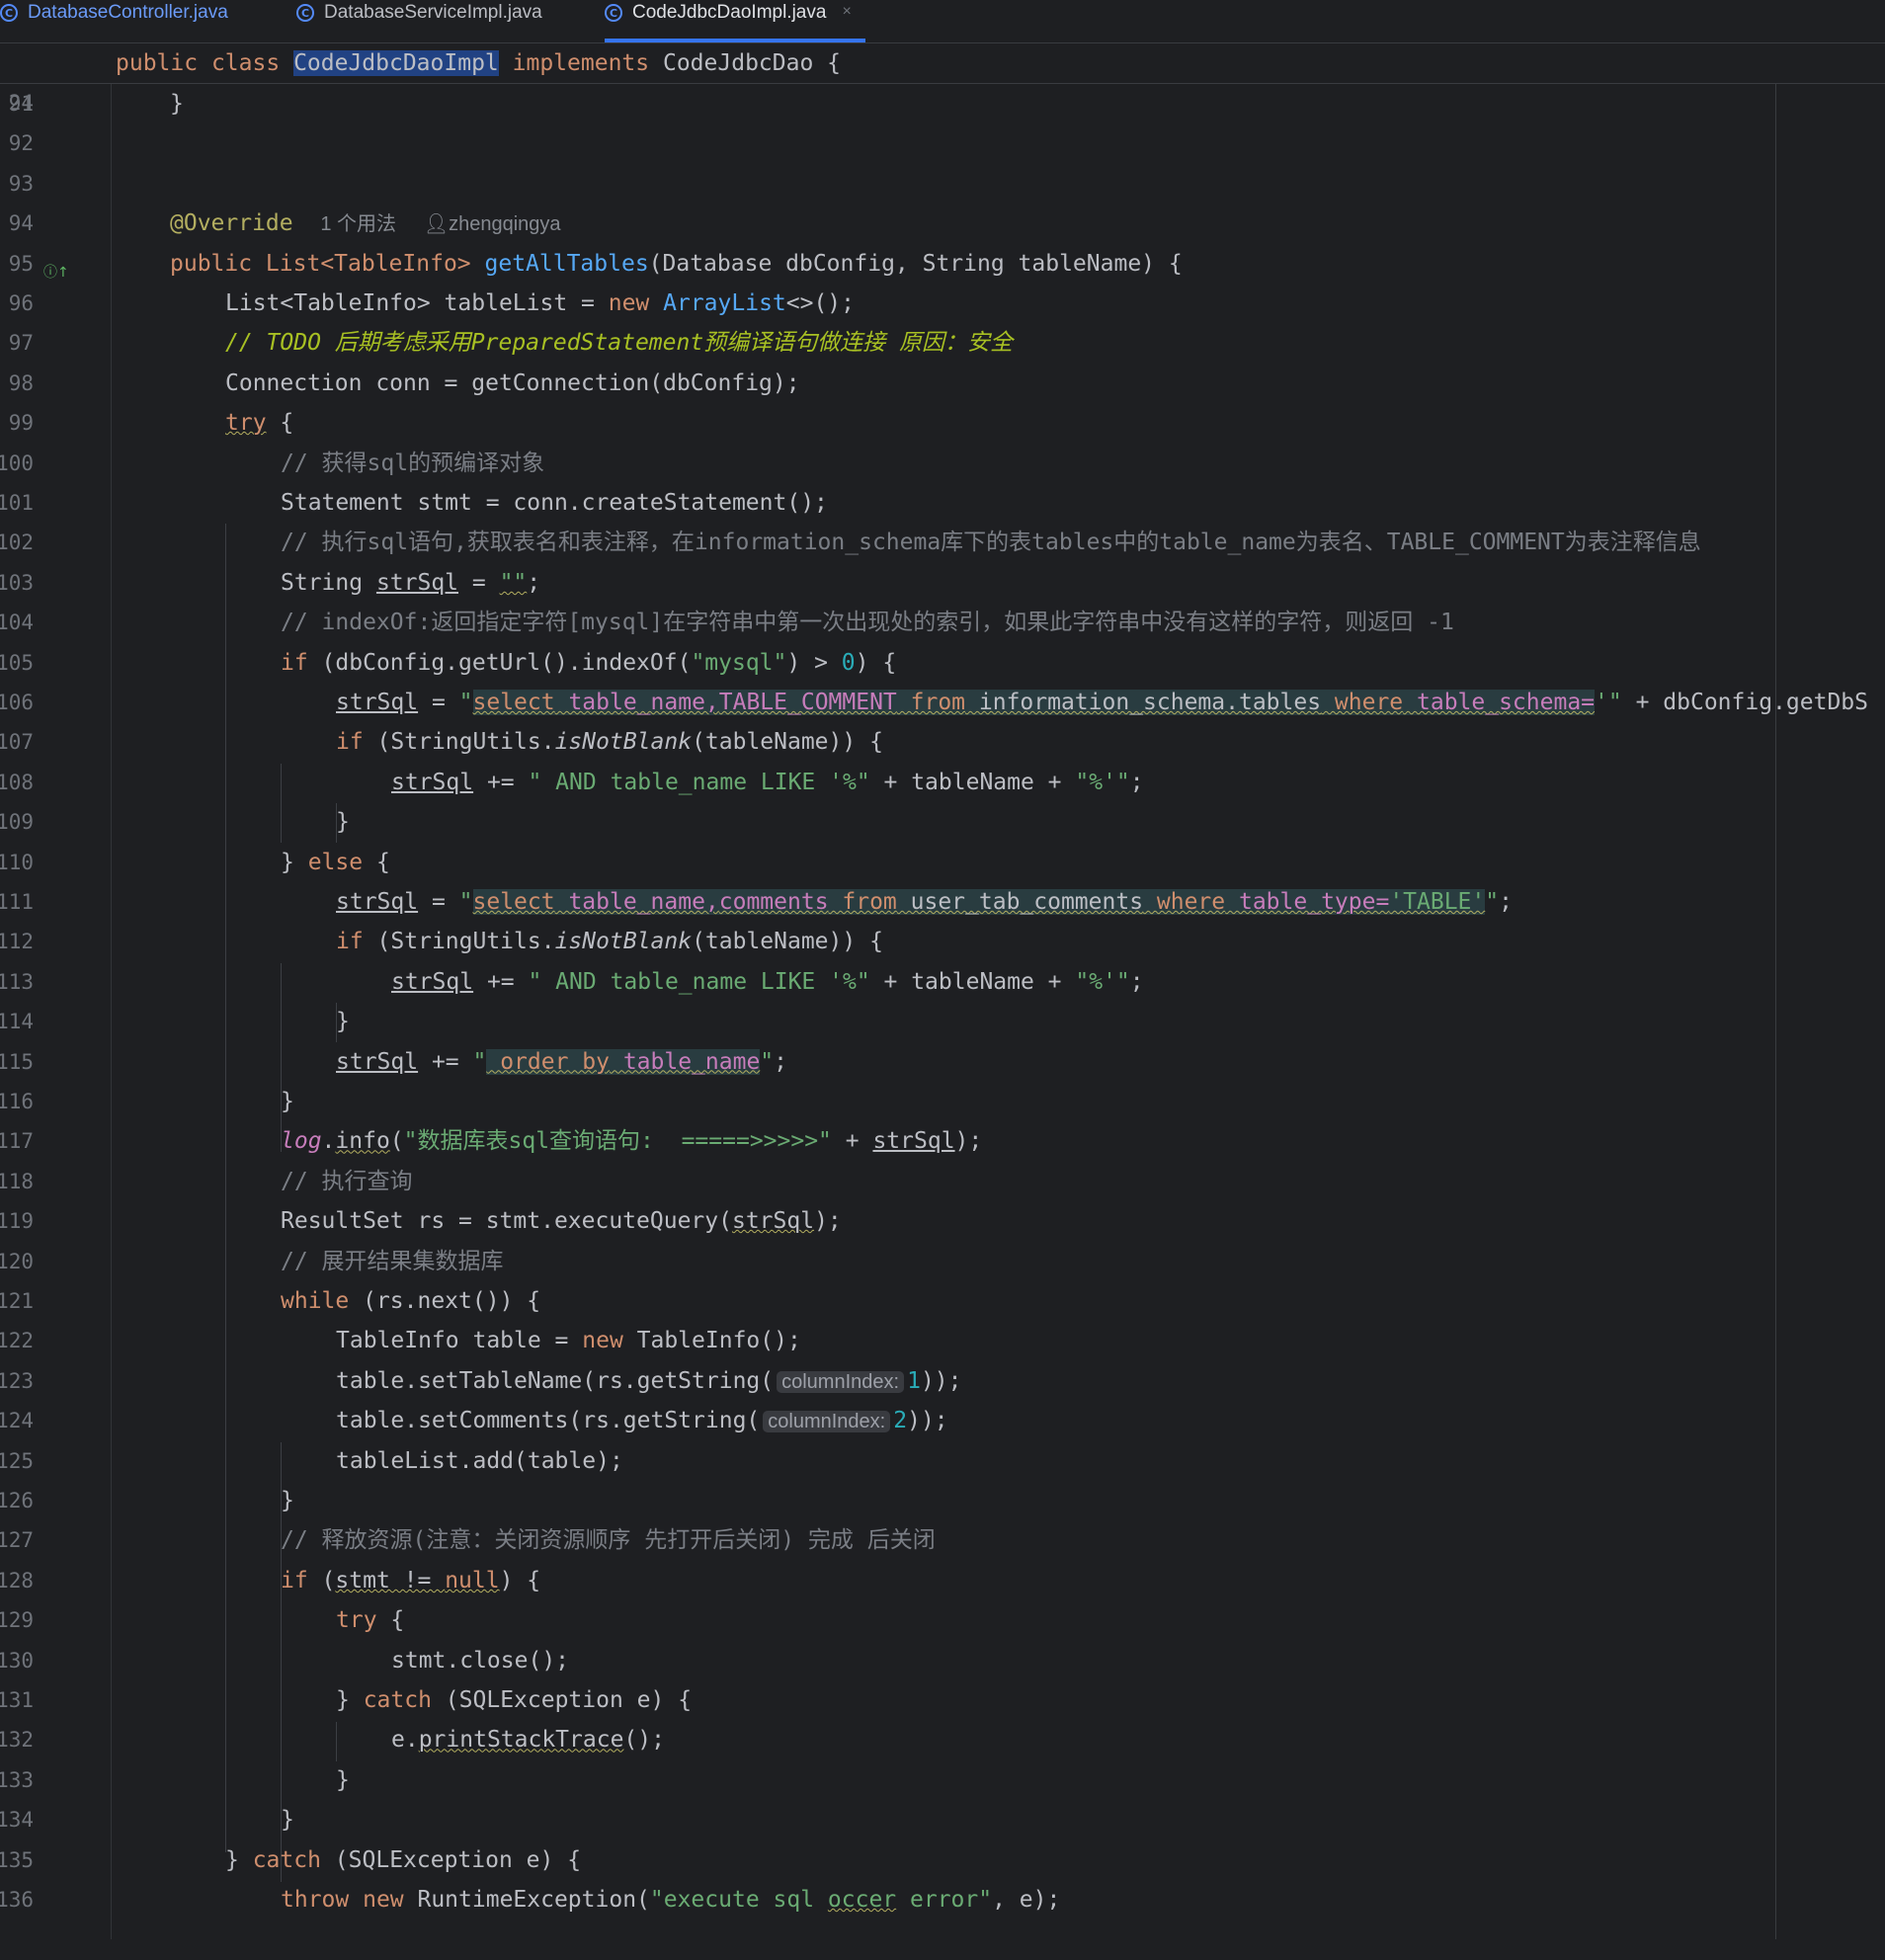  Describe the element at coordinates (554, 503) in the screenshot. I see `code-text: Statement stmt = conn.createStatement();` at that location.